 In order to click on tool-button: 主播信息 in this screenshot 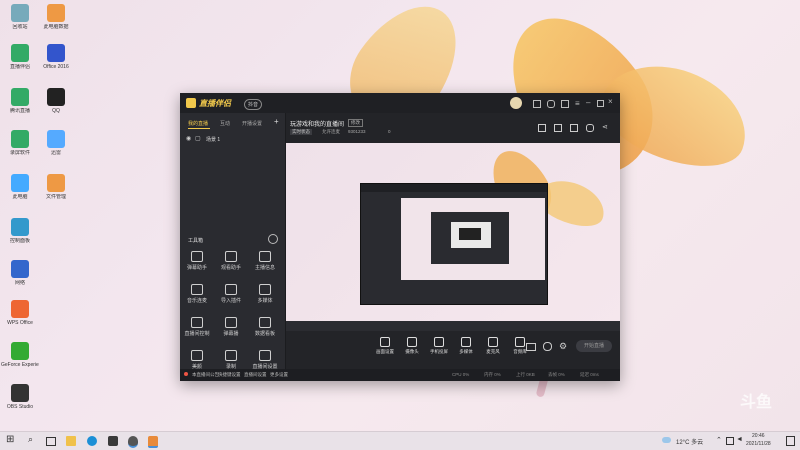, I will do `click(265, 261)`.